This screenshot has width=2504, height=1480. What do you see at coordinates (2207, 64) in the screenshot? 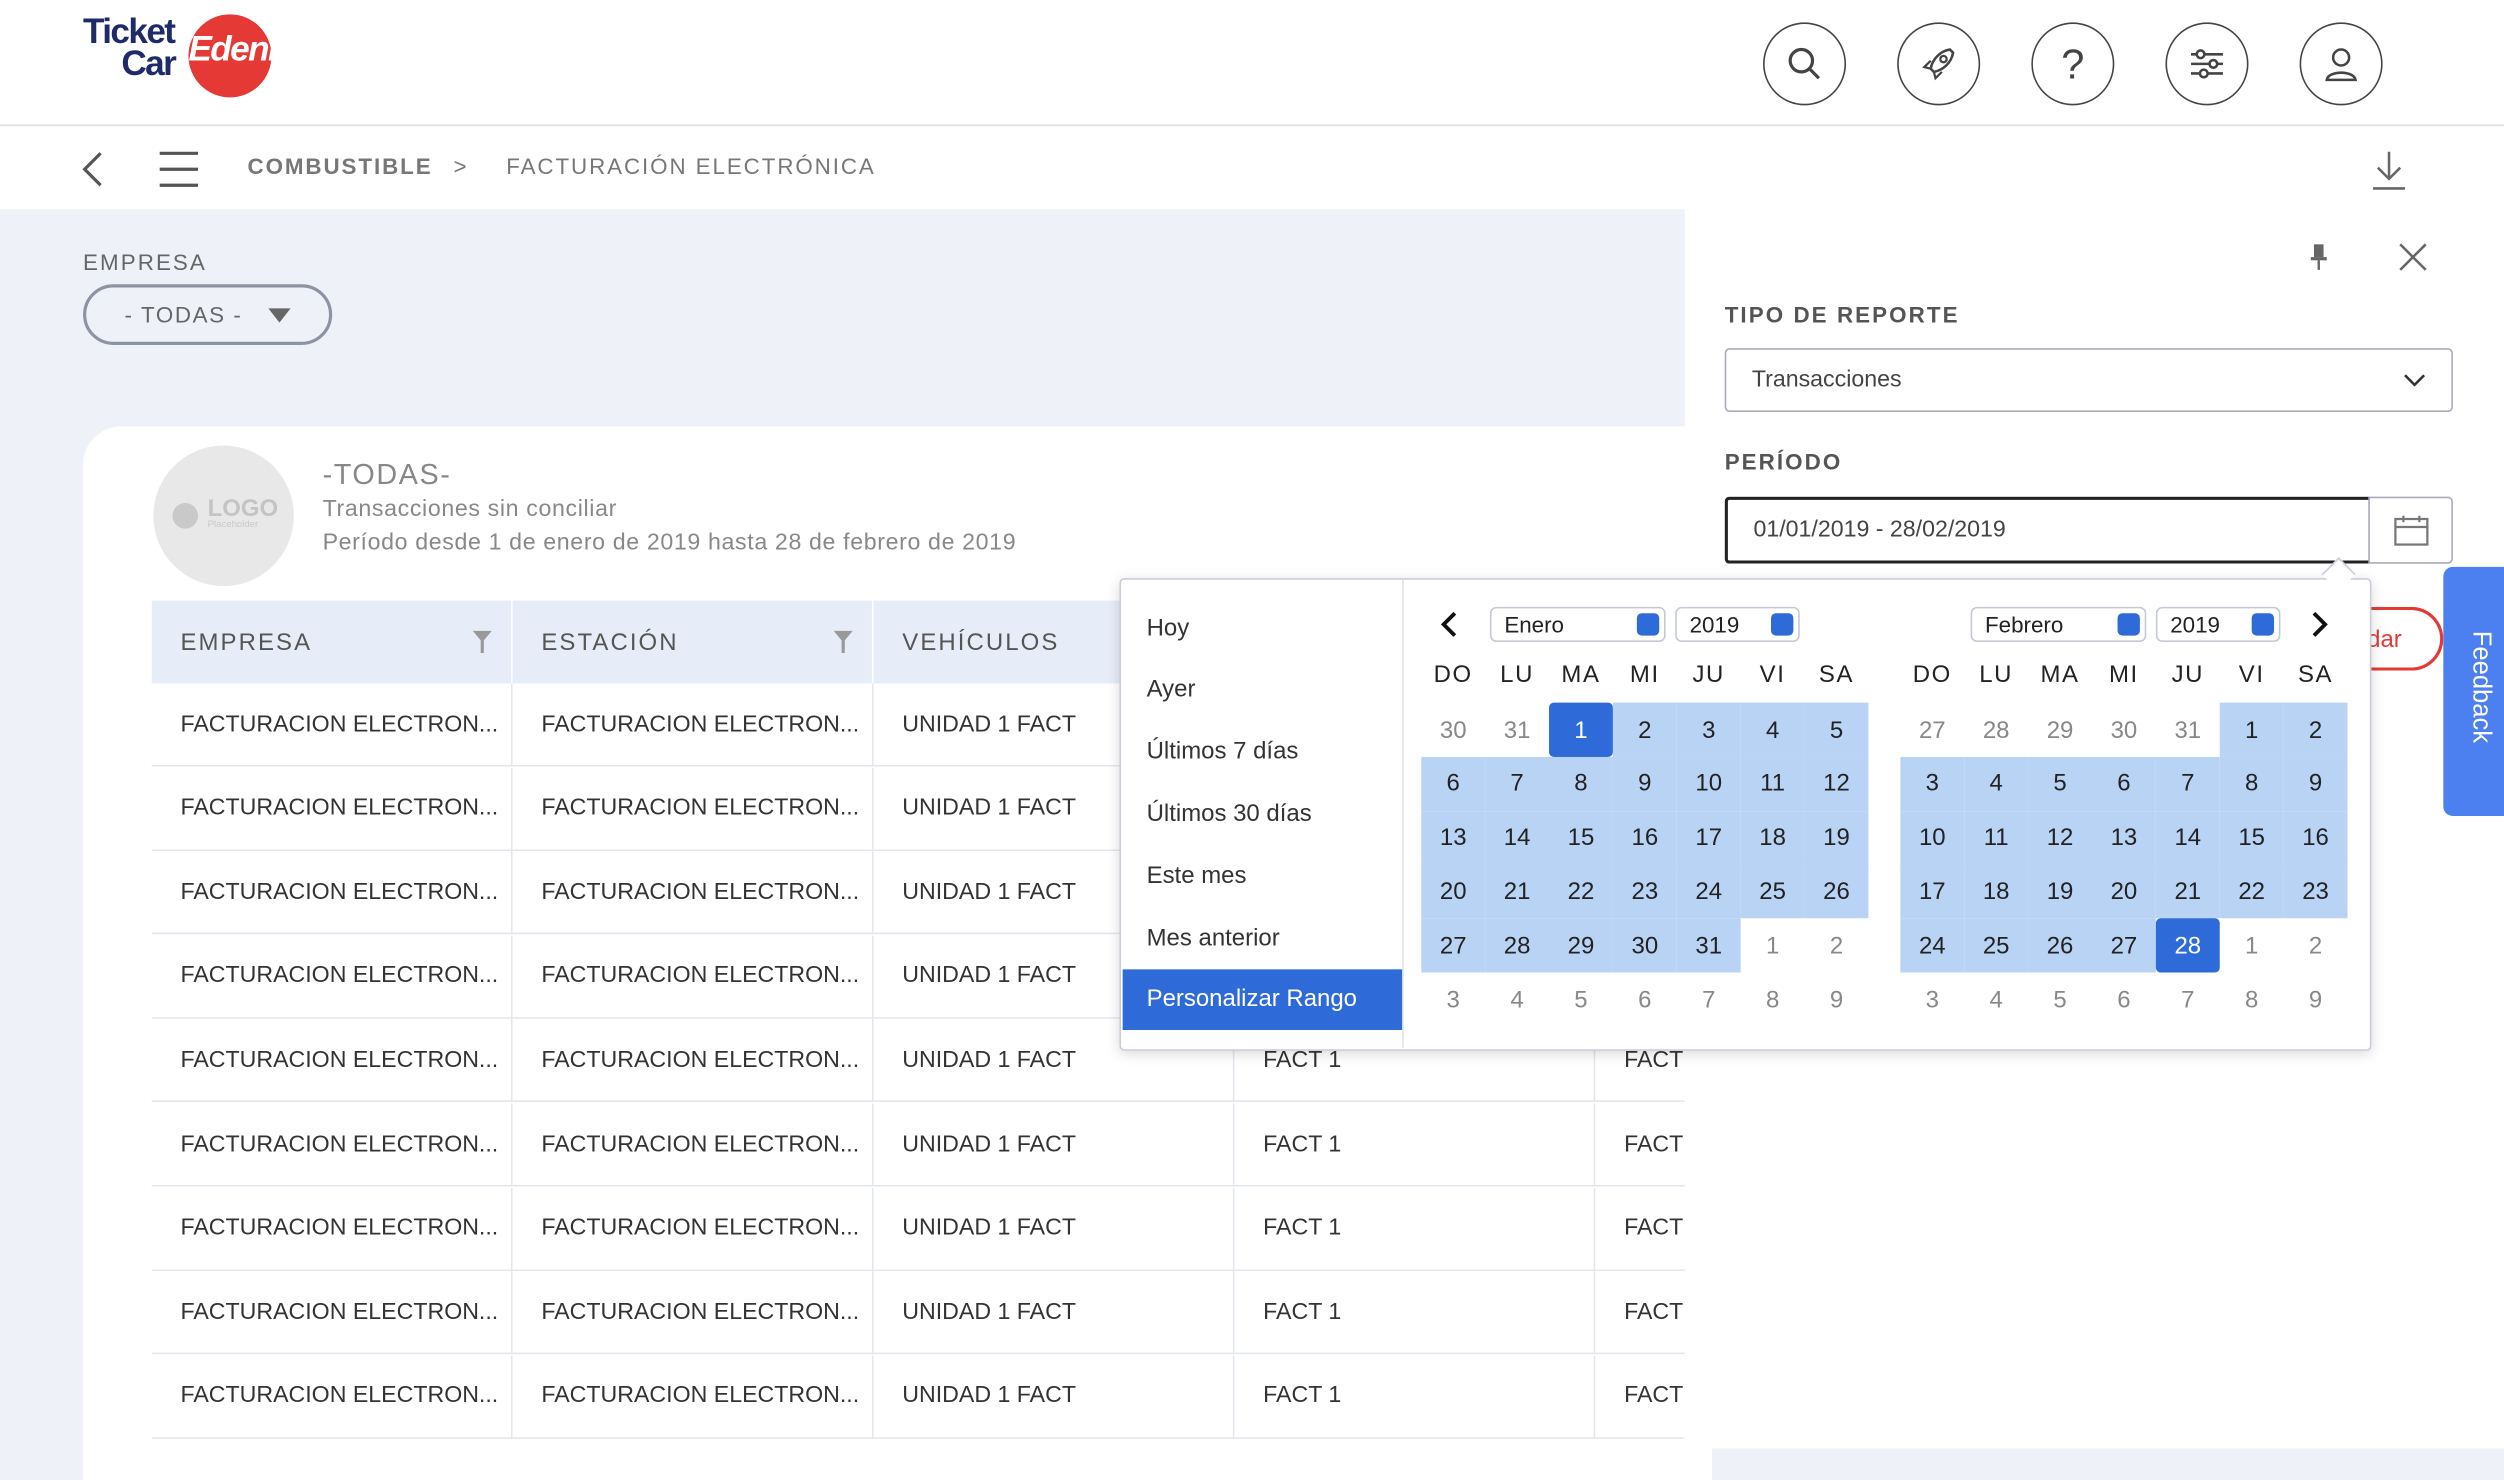
I see `filters-button` at bounding box center [2207, 64].